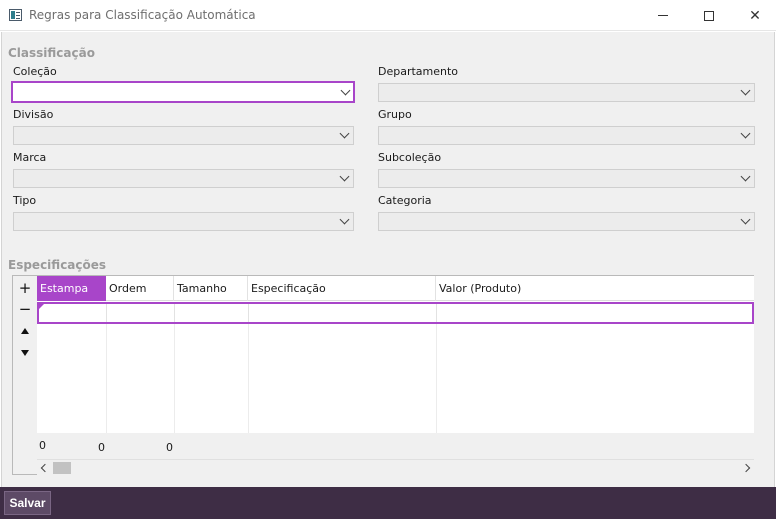 This screenshot has height=519, width=776. What do you see at coordinates (183, 221) in the screenshot?
I see `tipo-combobox` at bounding box center [183, 221].